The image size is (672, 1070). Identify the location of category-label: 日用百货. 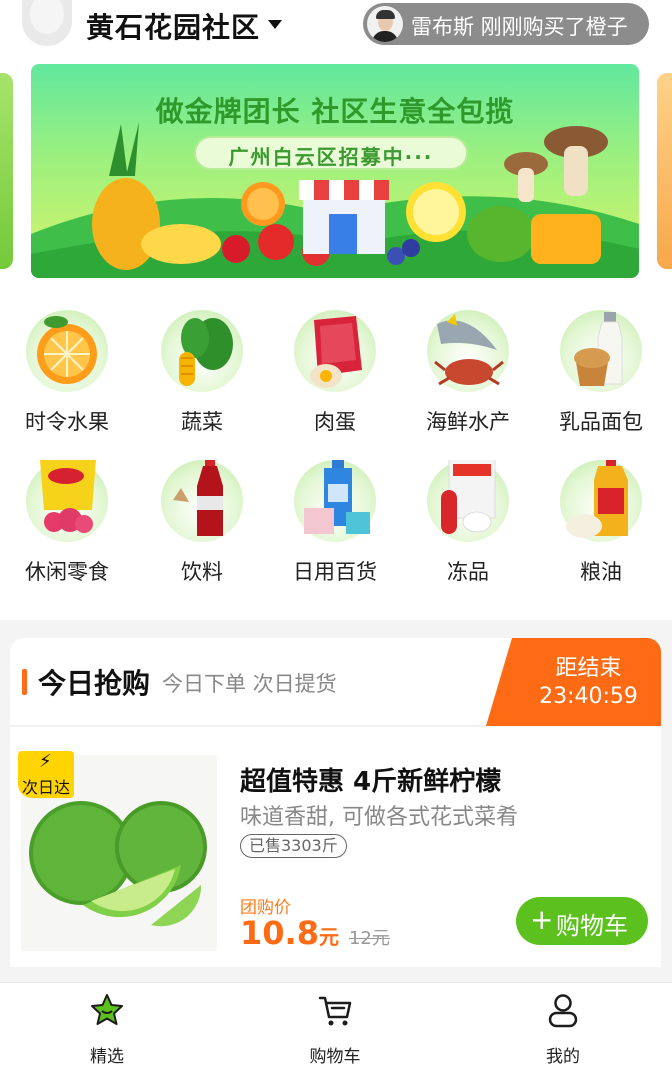
(335, 572).